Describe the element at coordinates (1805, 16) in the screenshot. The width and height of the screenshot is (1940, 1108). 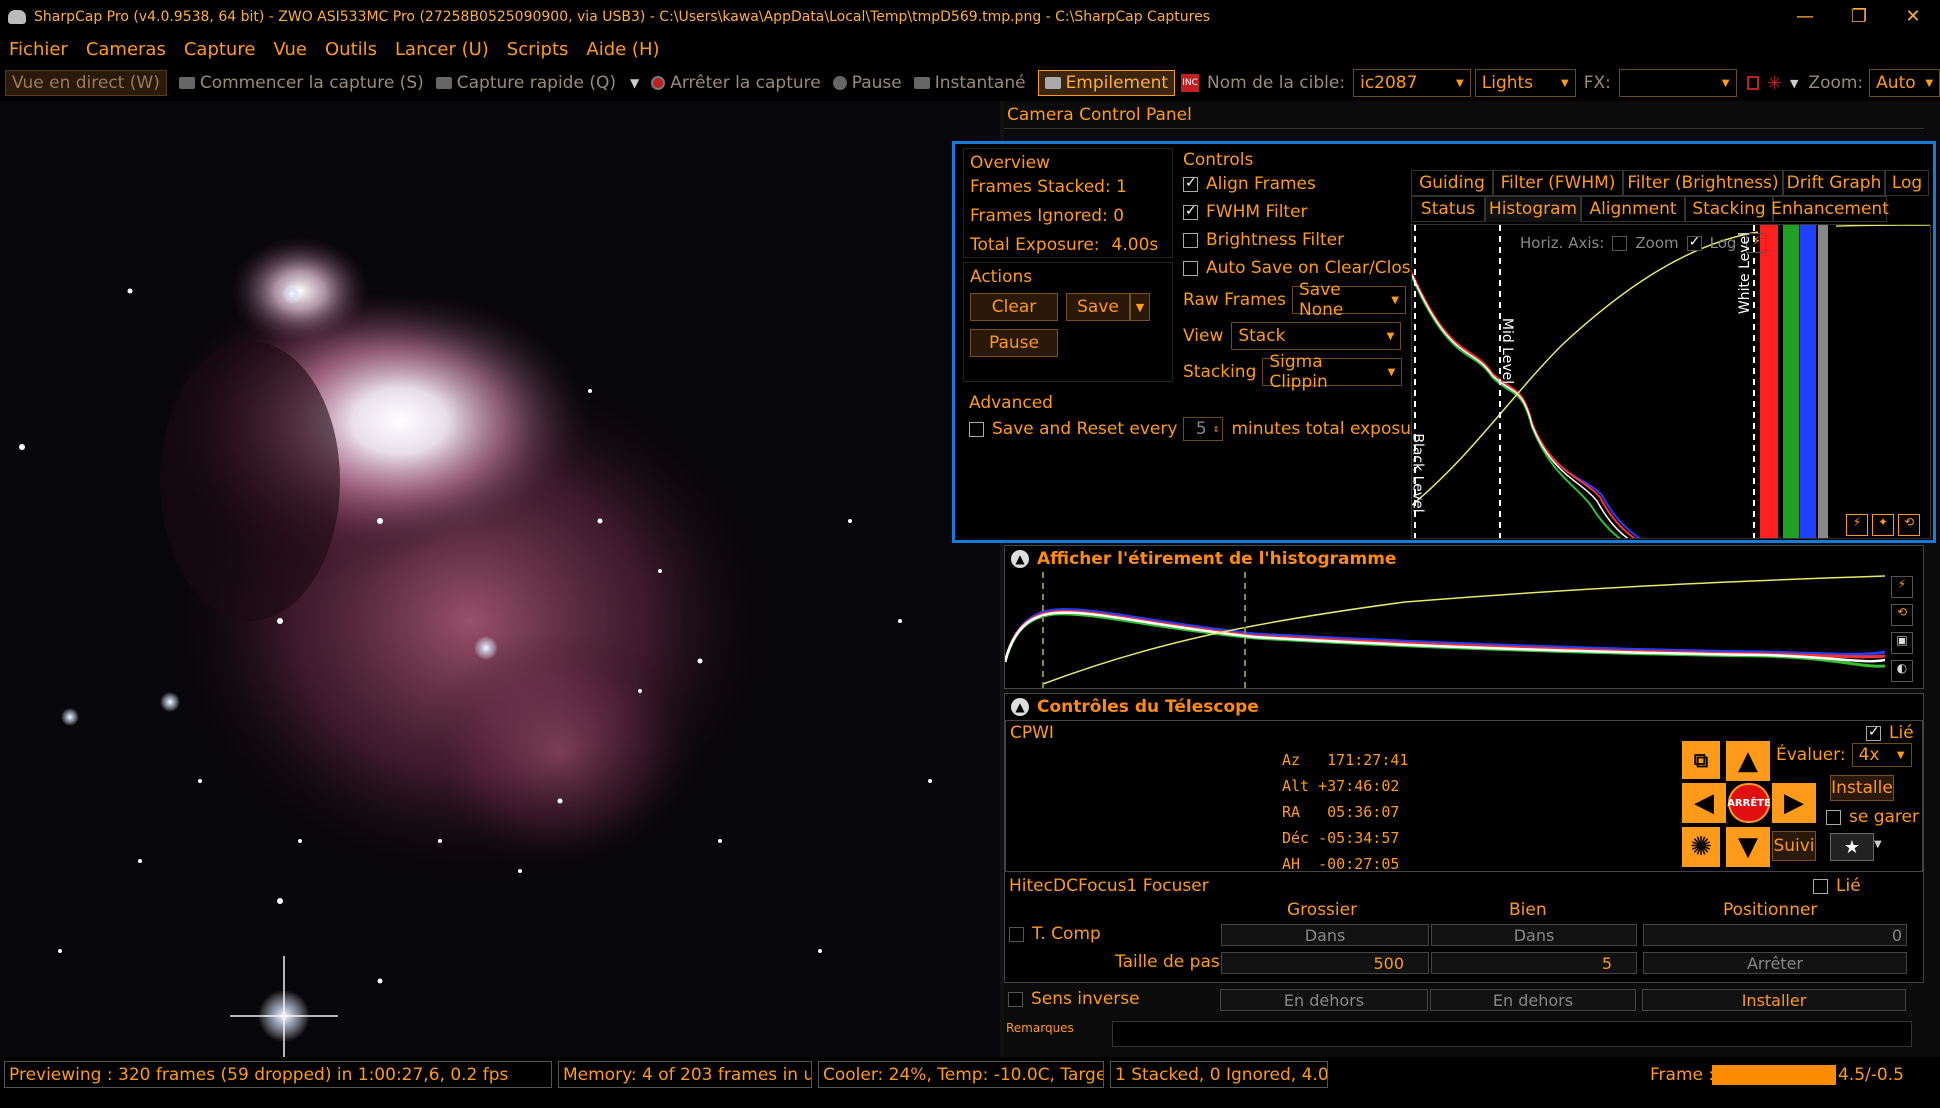
I see `minimize-icon: —` at that location.